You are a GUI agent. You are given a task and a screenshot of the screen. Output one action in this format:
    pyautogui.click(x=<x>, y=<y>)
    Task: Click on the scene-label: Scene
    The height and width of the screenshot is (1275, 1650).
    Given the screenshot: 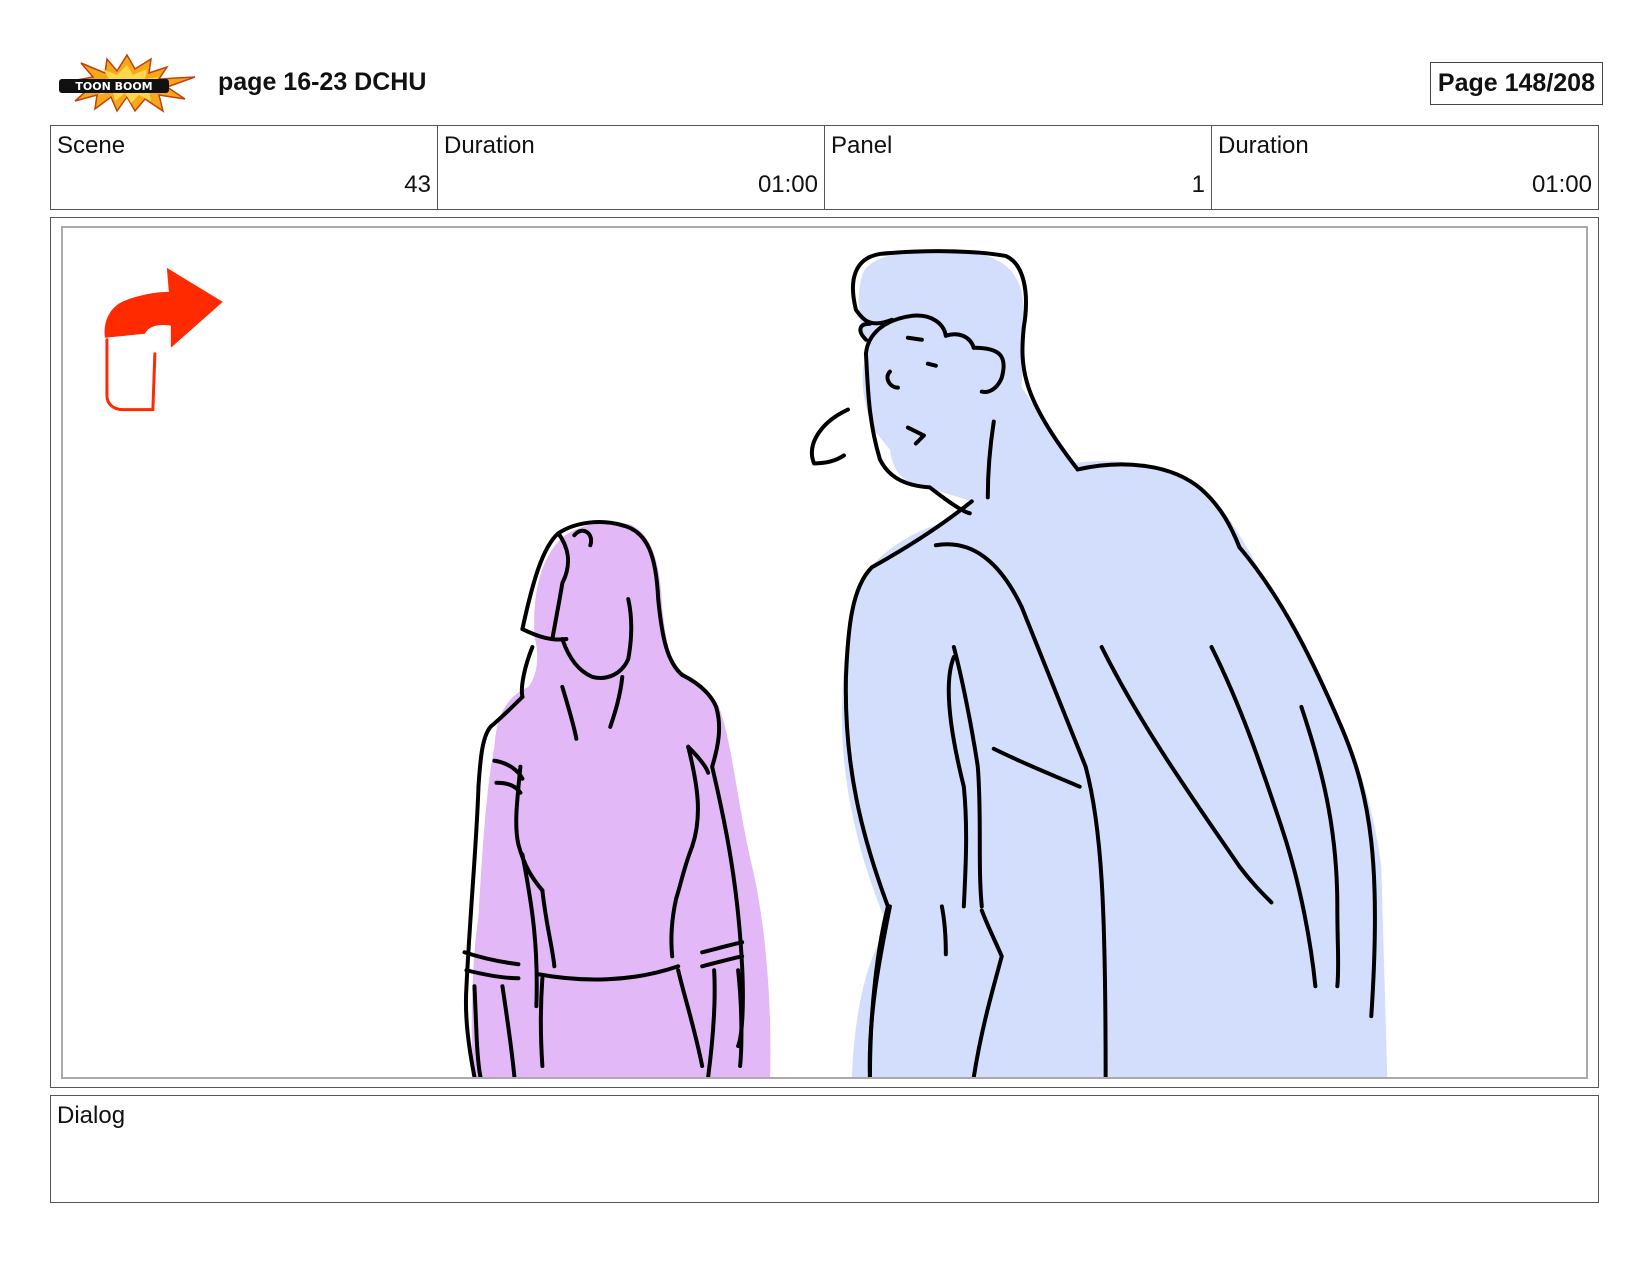 What is the action you would take?
    pyautogui.click(x=91, y=145)
    